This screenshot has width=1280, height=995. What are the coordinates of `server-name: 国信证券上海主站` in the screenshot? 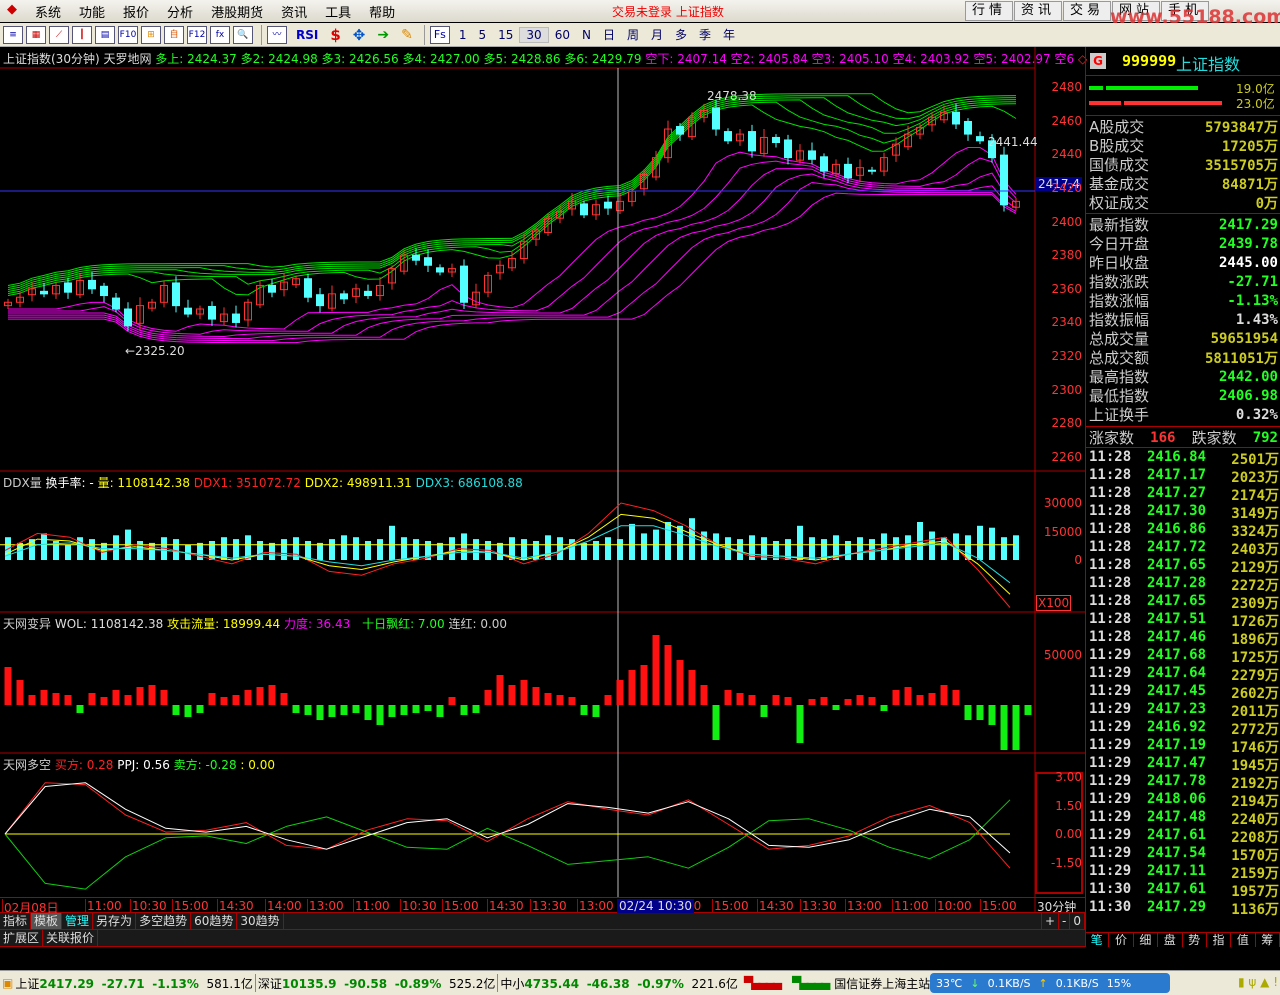 It's located at (882, 983).